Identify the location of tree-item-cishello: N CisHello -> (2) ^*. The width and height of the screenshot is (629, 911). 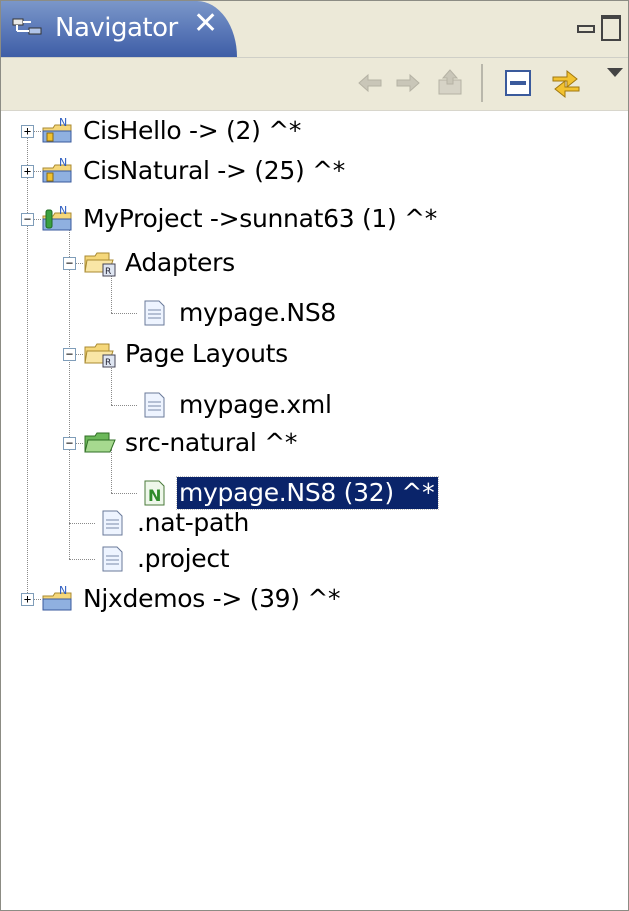
(173, 131).